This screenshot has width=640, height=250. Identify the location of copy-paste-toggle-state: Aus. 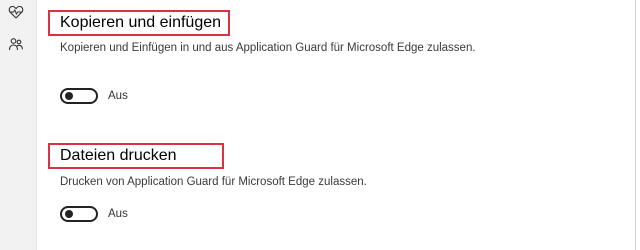
(118, 96).